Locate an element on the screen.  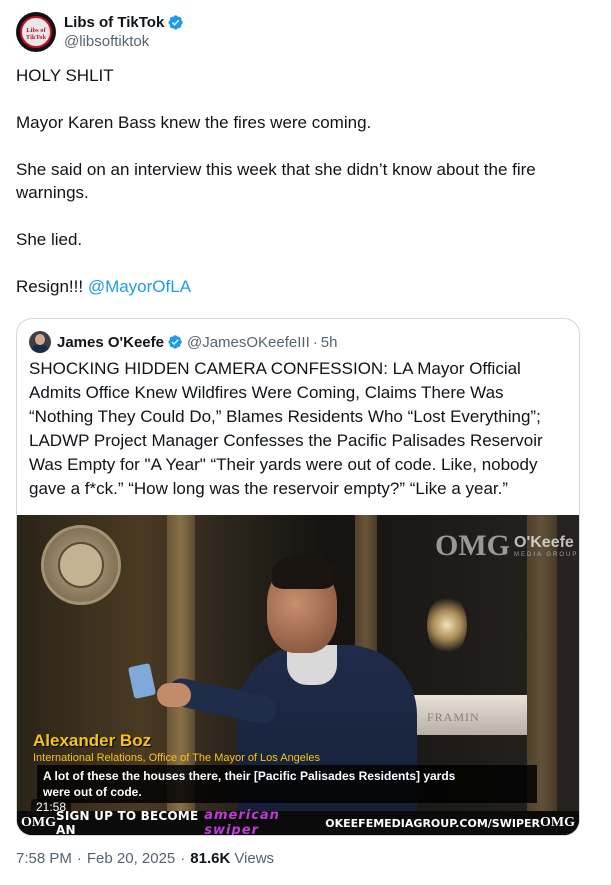
avatar-logo: Libs of TikTok is located at coordinates (36, 32).